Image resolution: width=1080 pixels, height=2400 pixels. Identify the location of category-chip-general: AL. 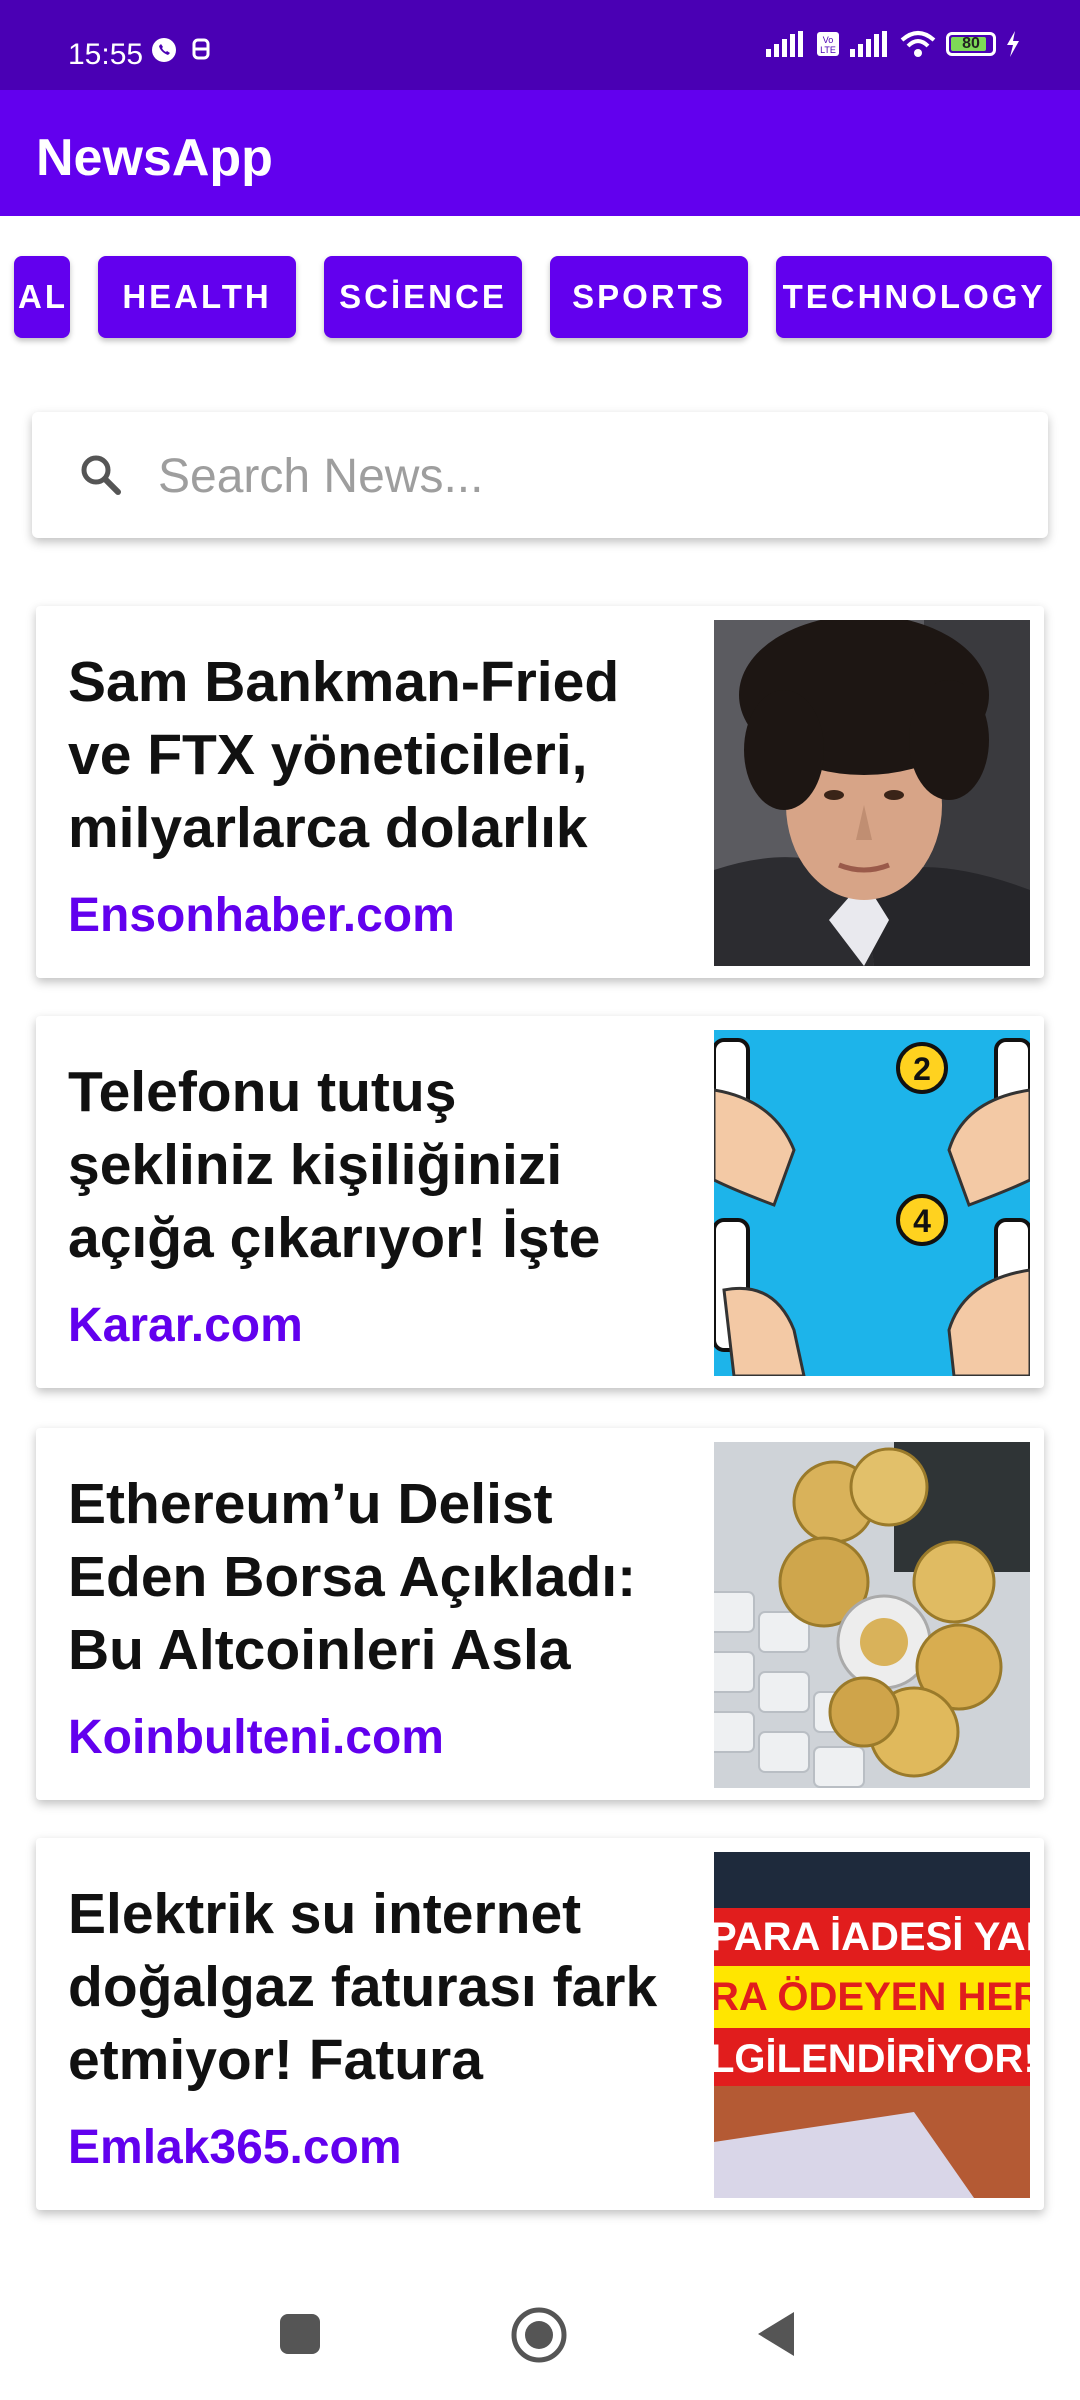
(42, 297).